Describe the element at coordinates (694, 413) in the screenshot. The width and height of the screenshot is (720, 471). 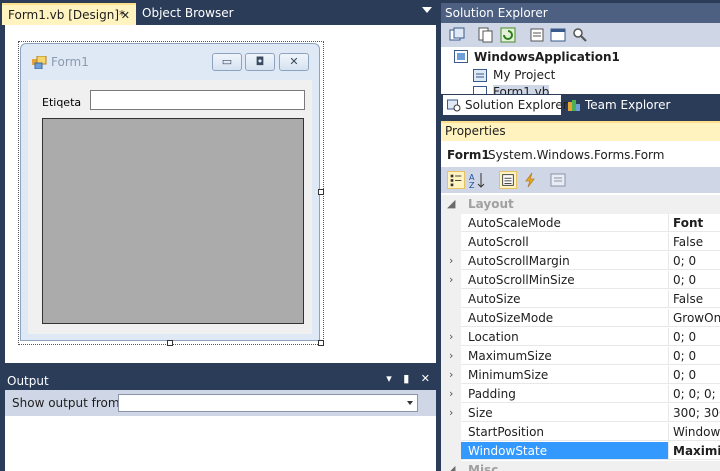
I see `property-value: 300; 300` at that location.